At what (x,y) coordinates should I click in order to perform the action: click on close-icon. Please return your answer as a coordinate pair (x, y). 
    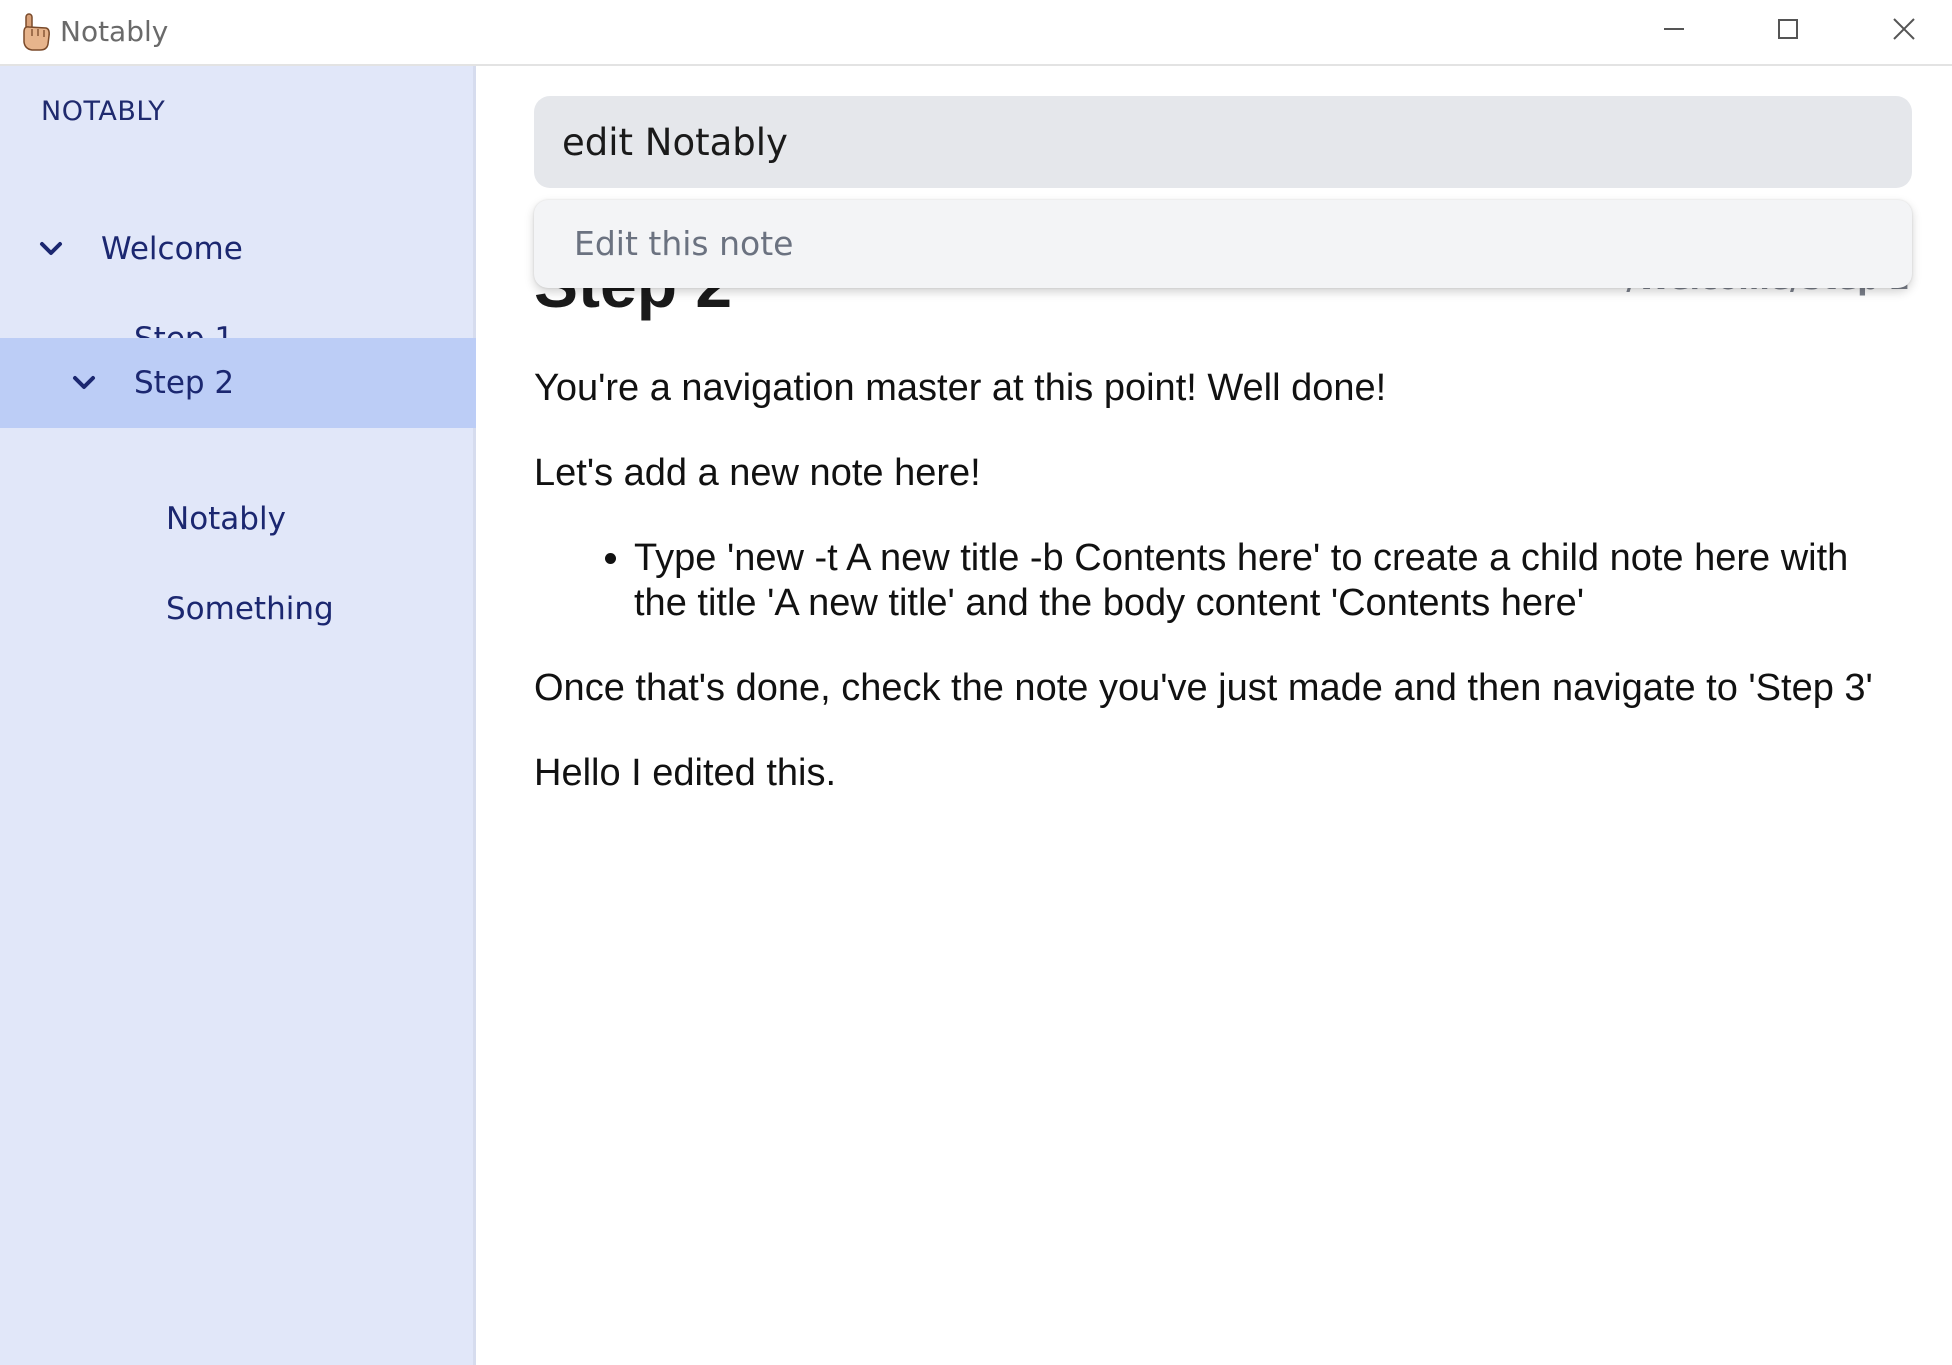
    Looking at the image, I should click on (1904, 31).